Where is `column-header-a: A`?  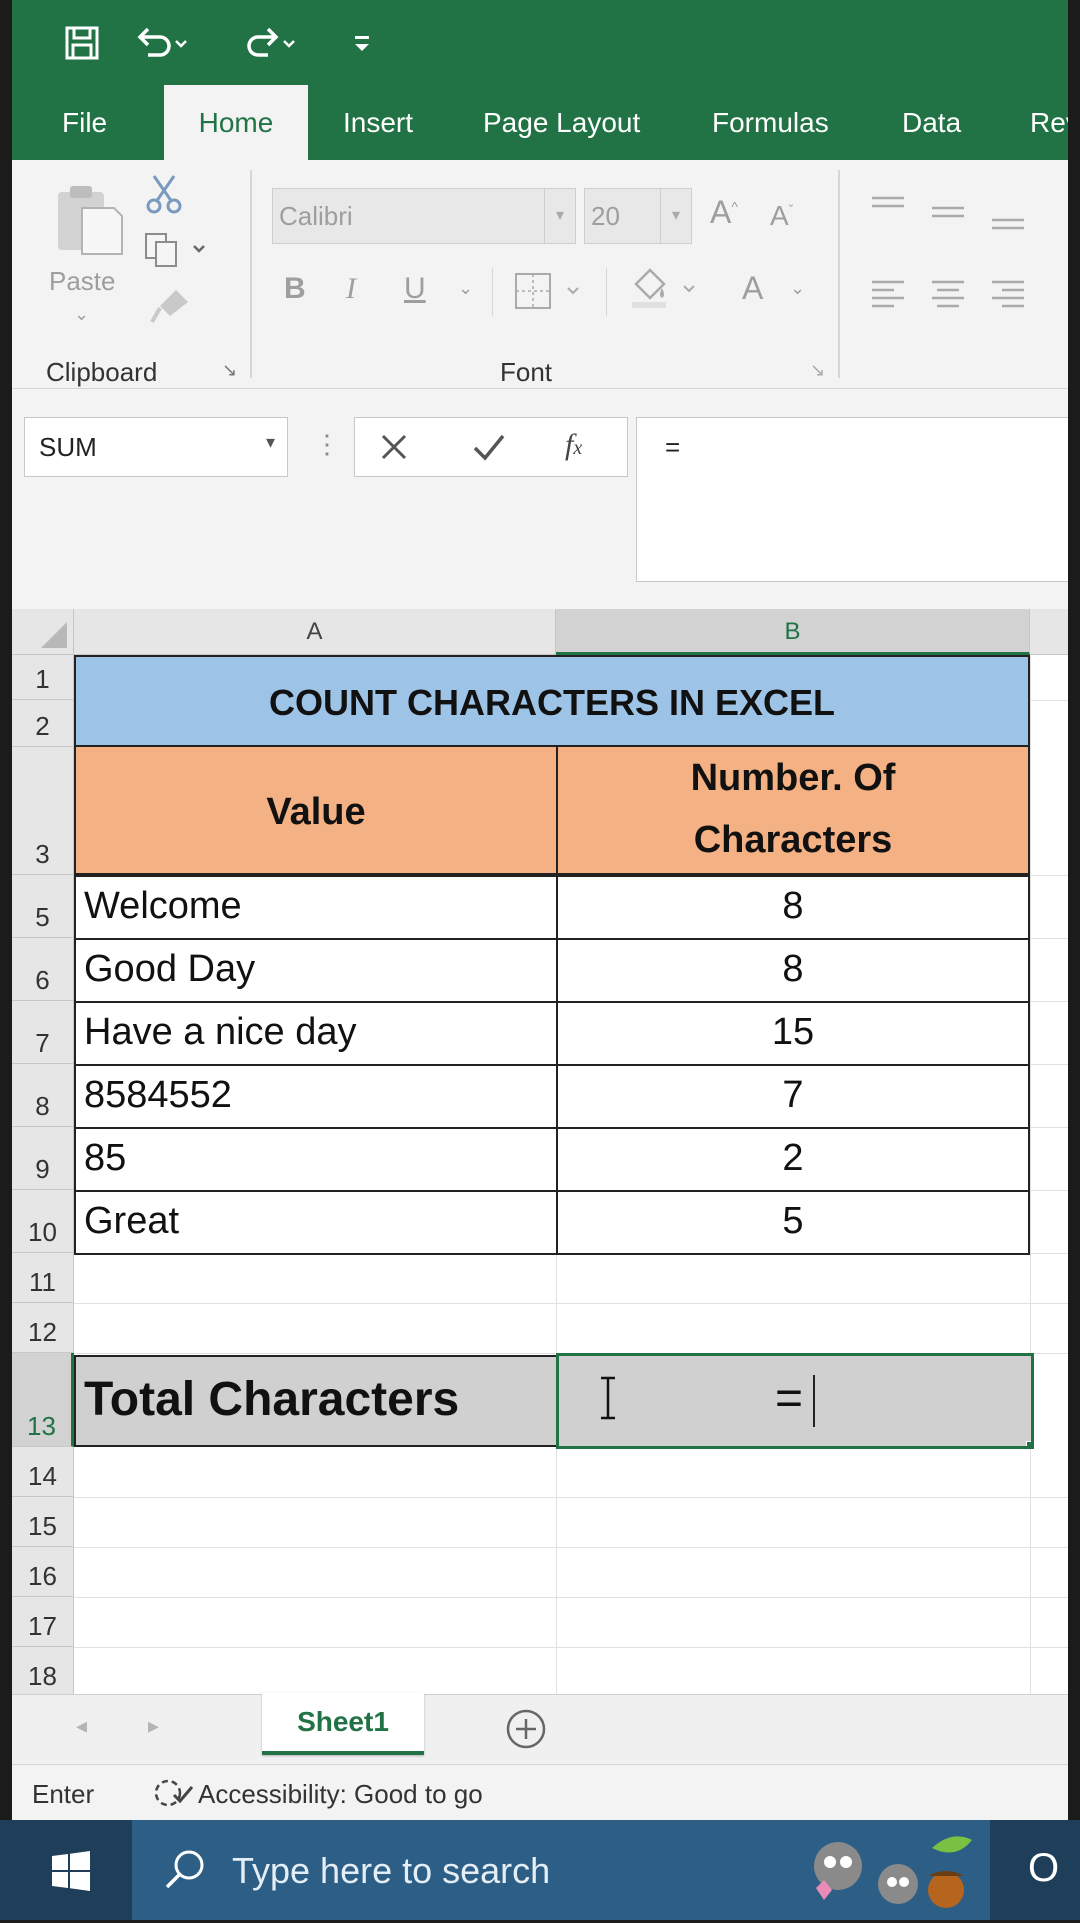 column-header-a: A is located at coordinates (315, 632).